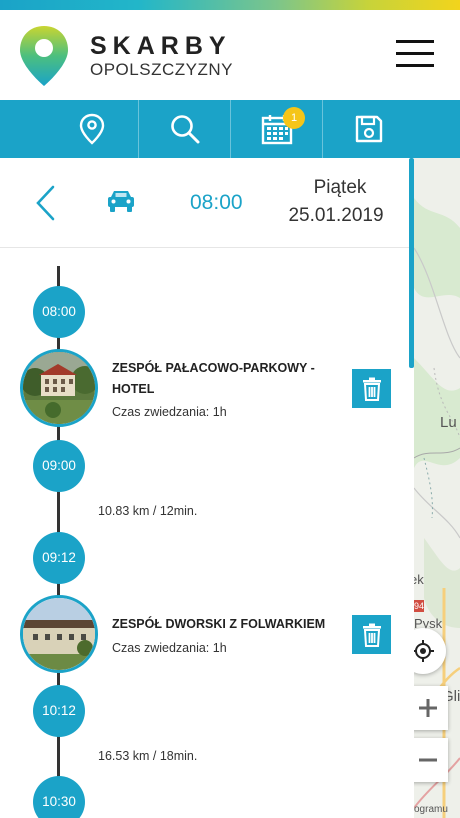 The width and height of the screenshot is (460, 818). I want to click on toolbar-search-button, so click(185, 129).